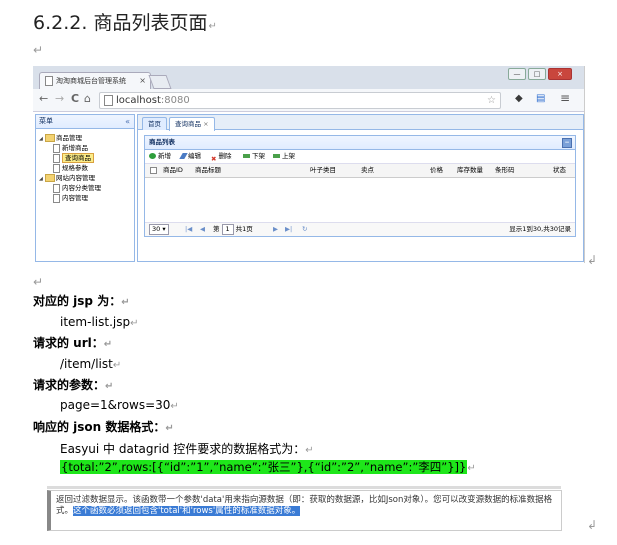  Describe the element at coordinates (208, 170) in the screenshot. I see `column-header: 商品标题` at that location.